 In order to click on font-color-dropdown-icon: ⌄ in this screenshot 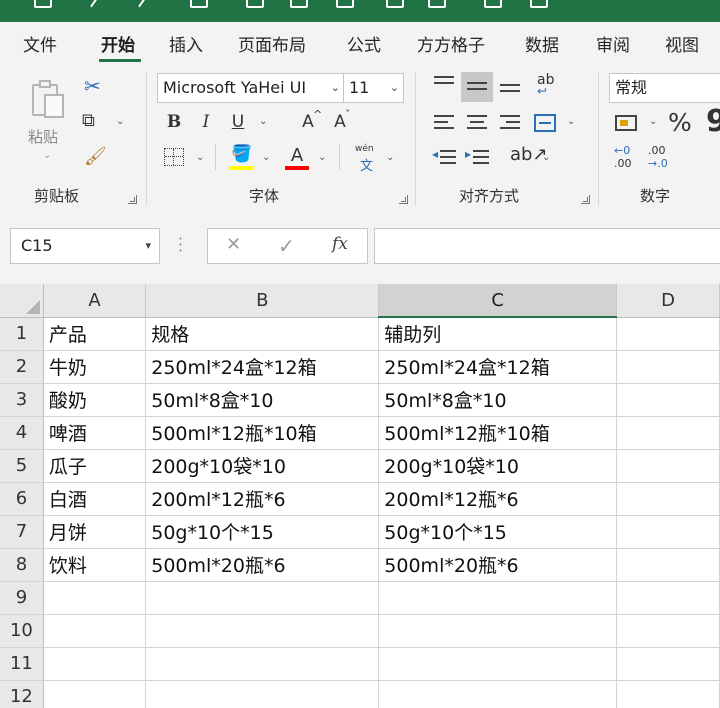, I will do `click(322, 157)`.